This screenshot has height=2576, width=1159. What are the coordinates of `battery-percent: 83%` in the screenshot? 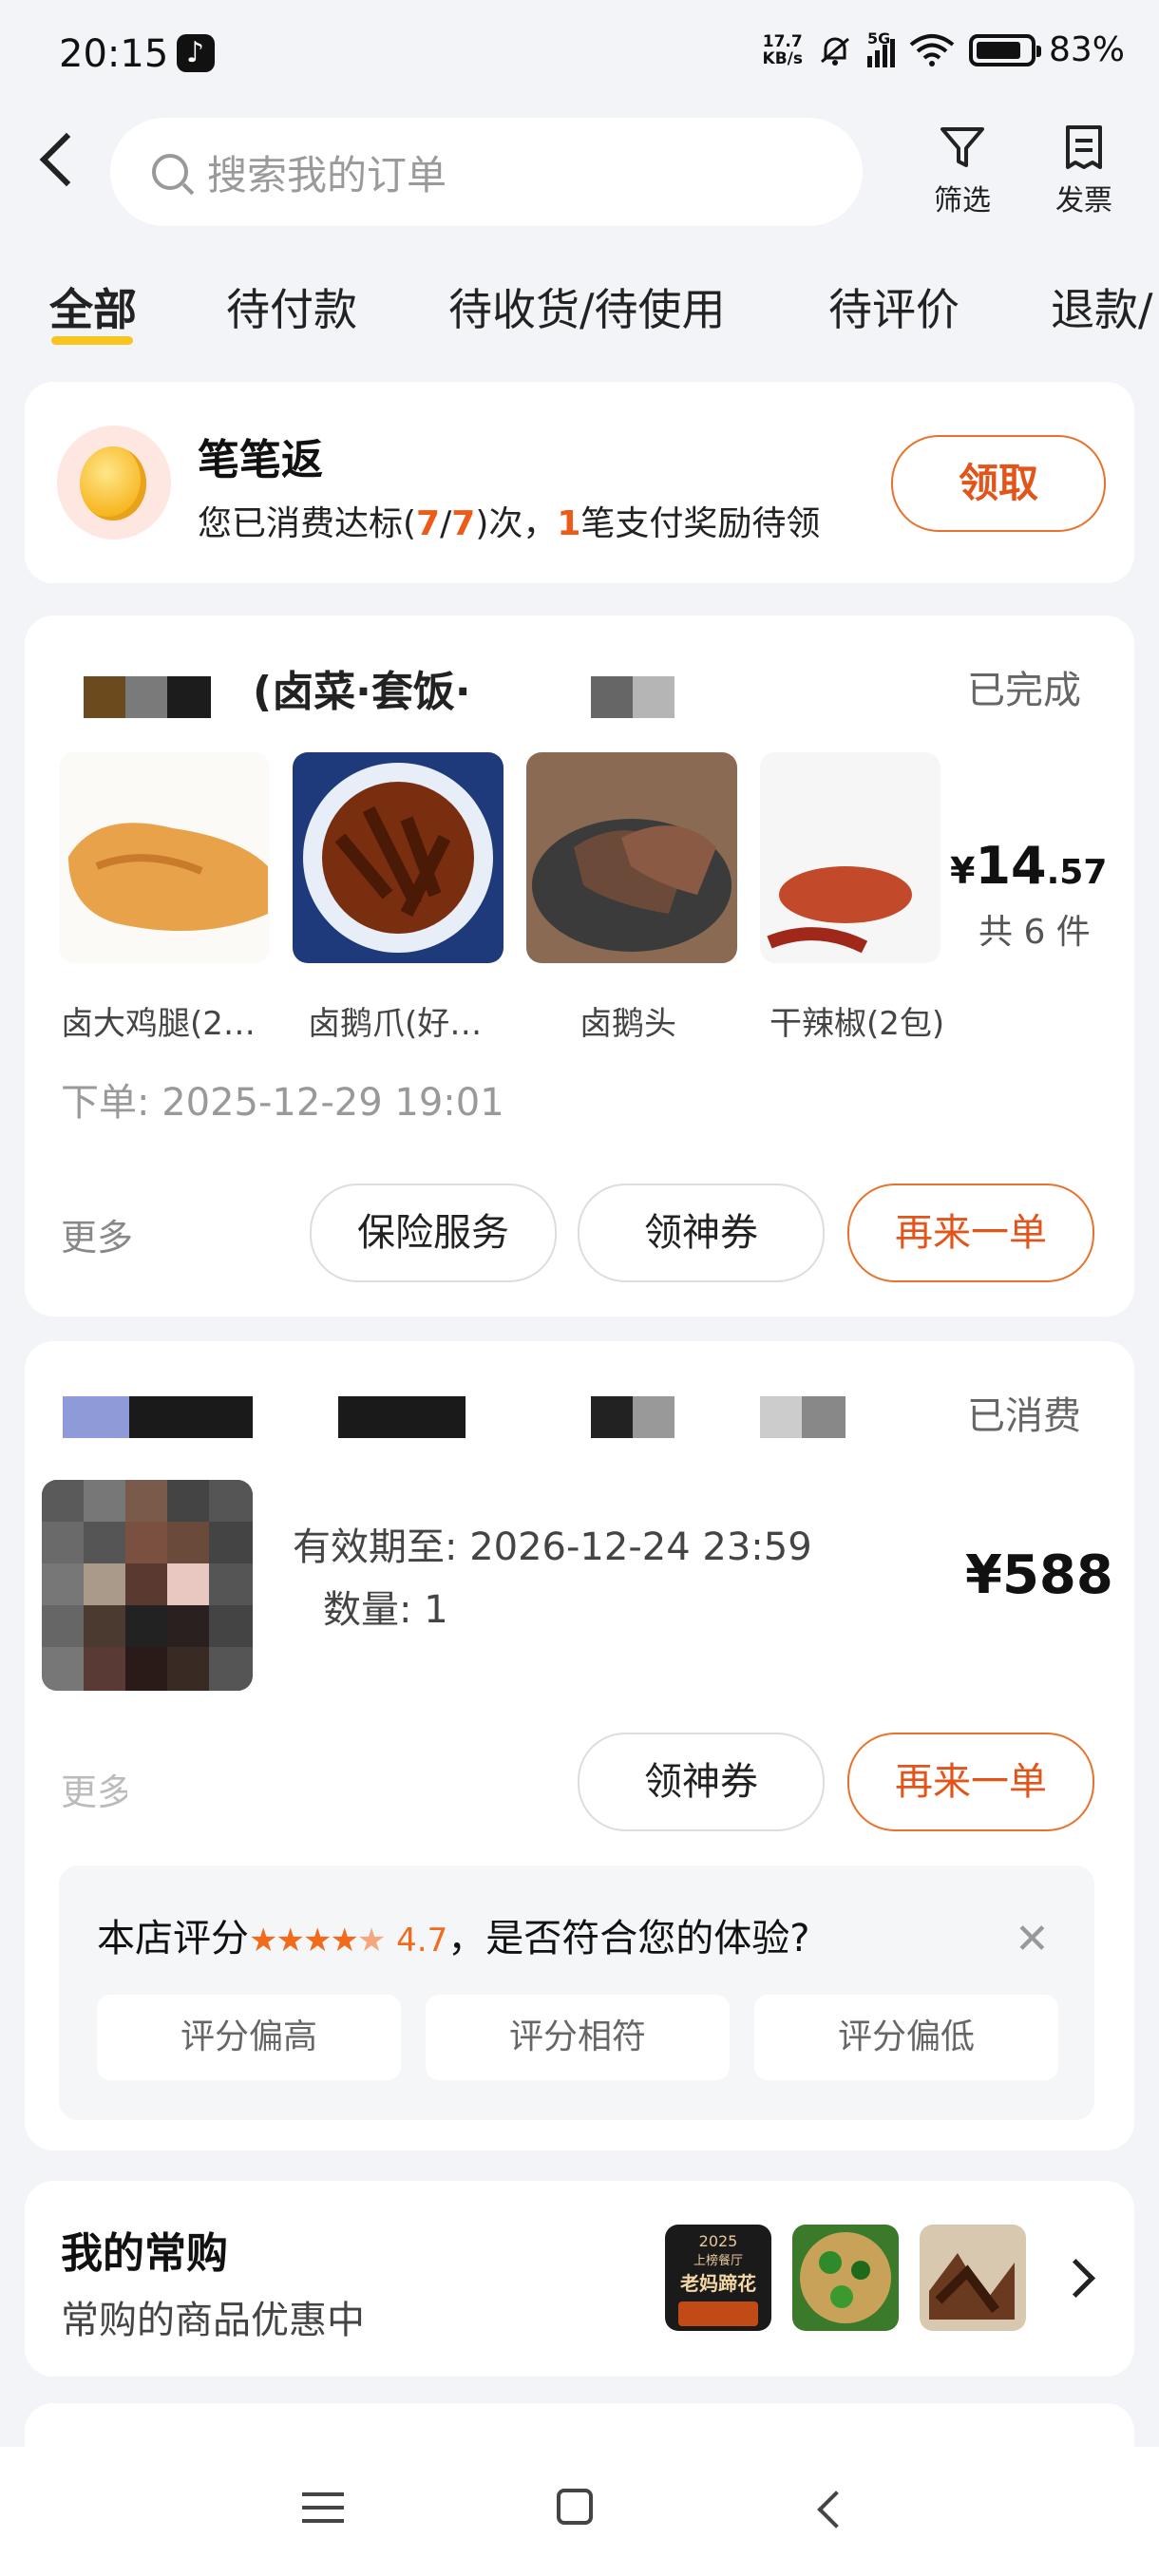 It's located at (1086, 49).